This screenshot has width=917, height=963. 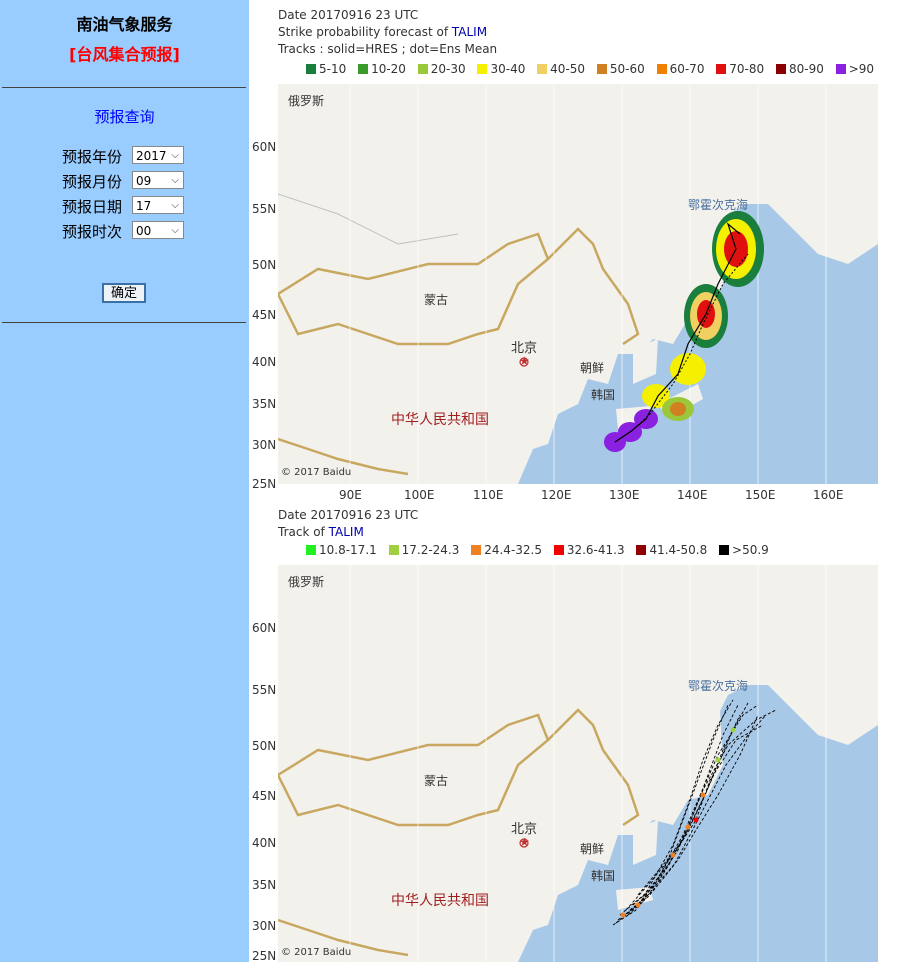 I want to click on label-china: 中华人民共和国, so click(x=440, y=901).